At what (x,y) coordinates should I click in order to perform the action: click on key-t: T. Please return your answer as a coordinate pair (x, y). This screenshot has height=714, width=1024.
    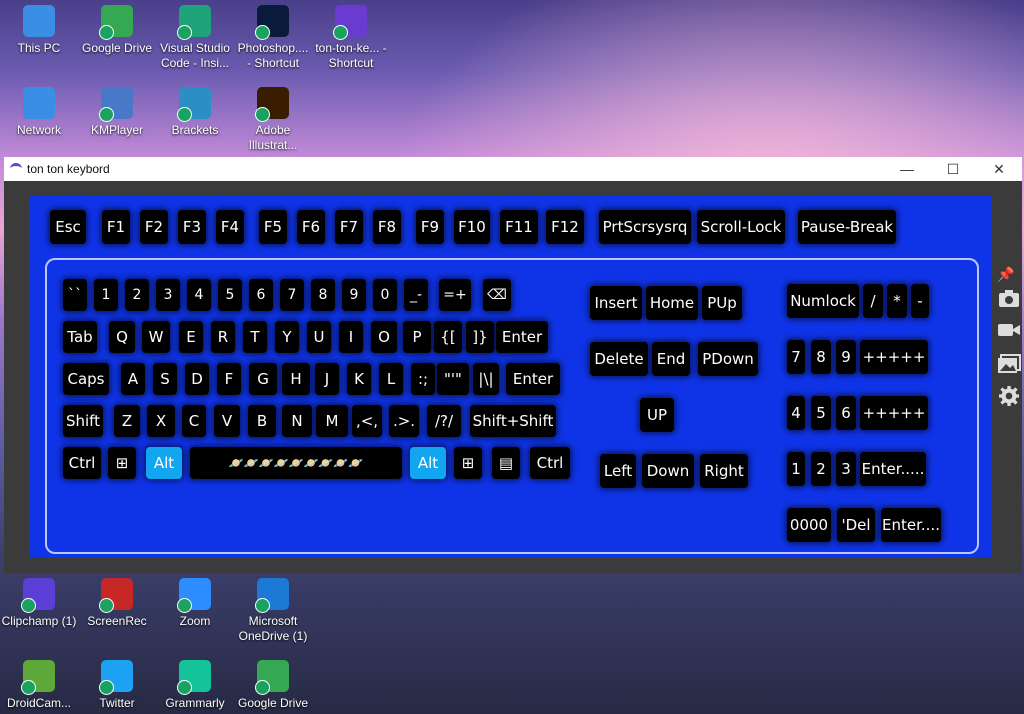
    Looking at the image, I should click on (255, 337).